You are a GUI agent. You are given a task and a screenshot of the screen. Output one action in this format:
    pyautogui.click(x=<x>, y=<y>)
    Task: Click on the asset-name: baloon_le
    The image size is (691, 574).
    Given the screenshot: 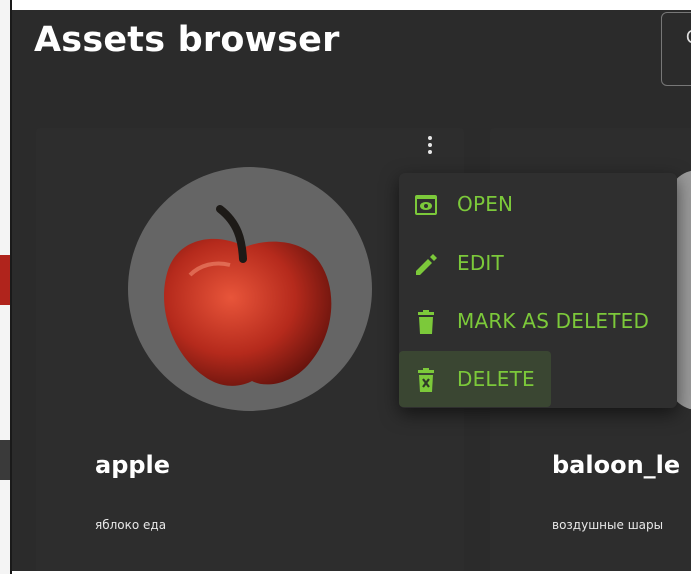 What is the action you would take?
    pyautogui.click(x=616, y=465)
    